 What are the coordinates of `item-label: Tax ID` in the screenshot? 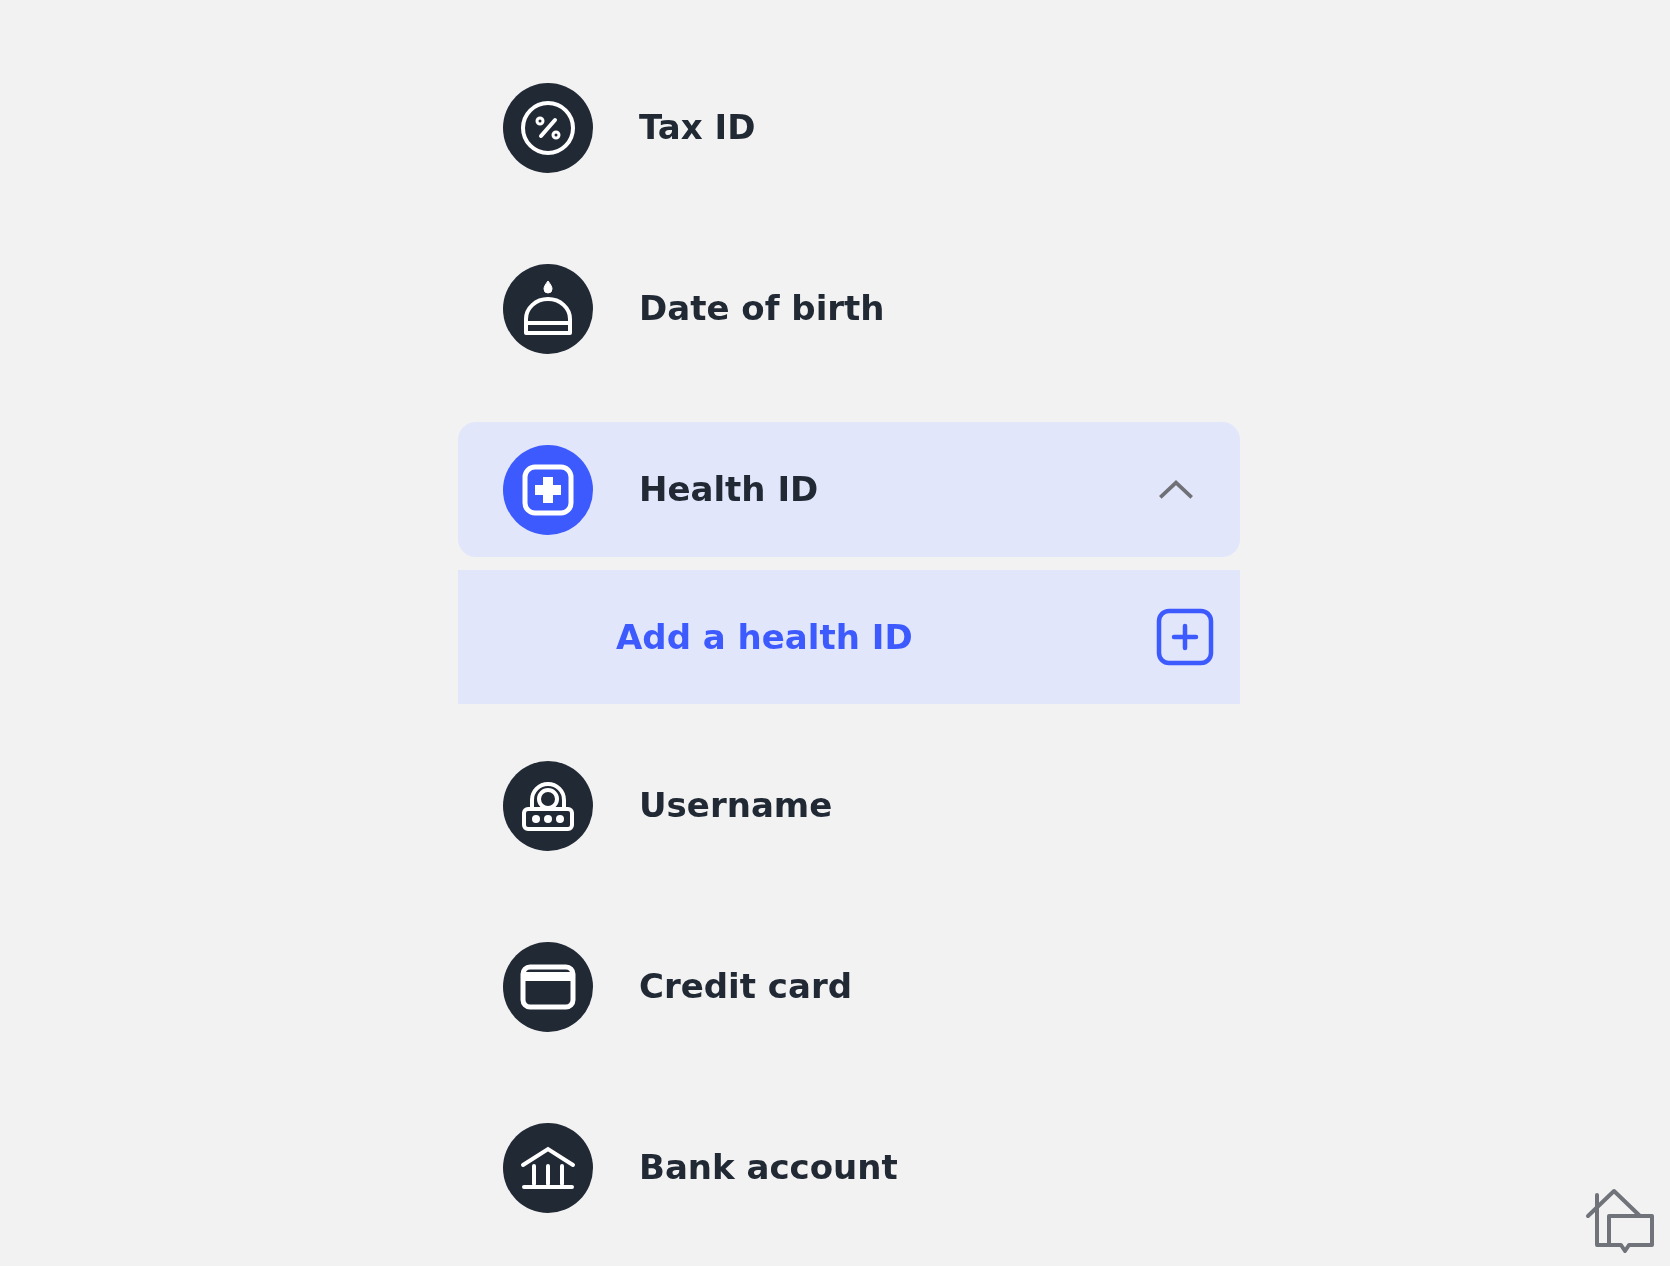 It's located at (697, 127).